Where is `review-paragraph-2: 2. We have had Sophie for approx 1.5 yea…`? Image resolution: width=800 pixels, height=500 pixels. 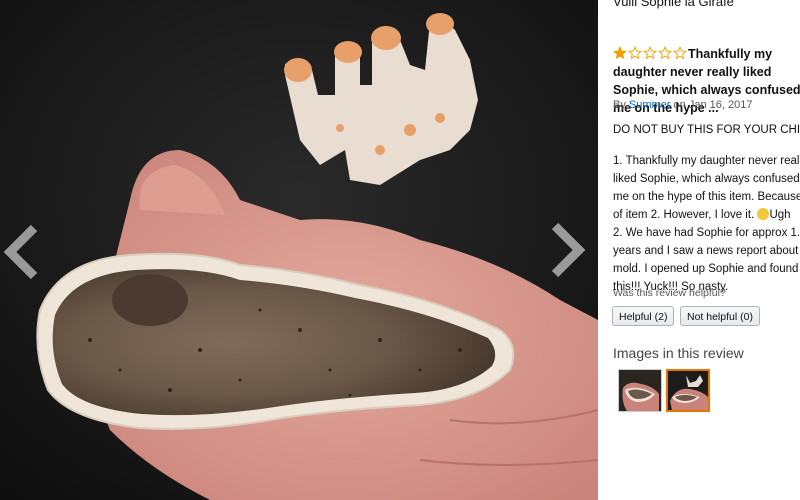
review-paragraph-2: 2. We have had Sophie for approx 1.5 yea… is located at coordinates (706, 260).